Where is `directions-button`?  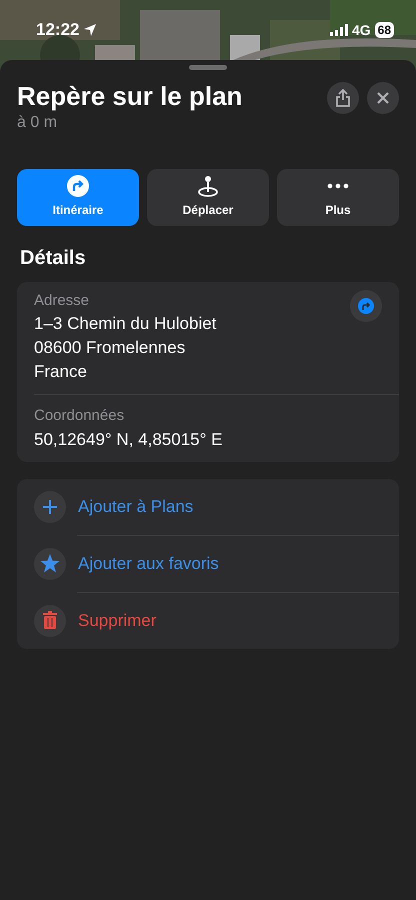
directions-button is located at coordinates (366, 306).